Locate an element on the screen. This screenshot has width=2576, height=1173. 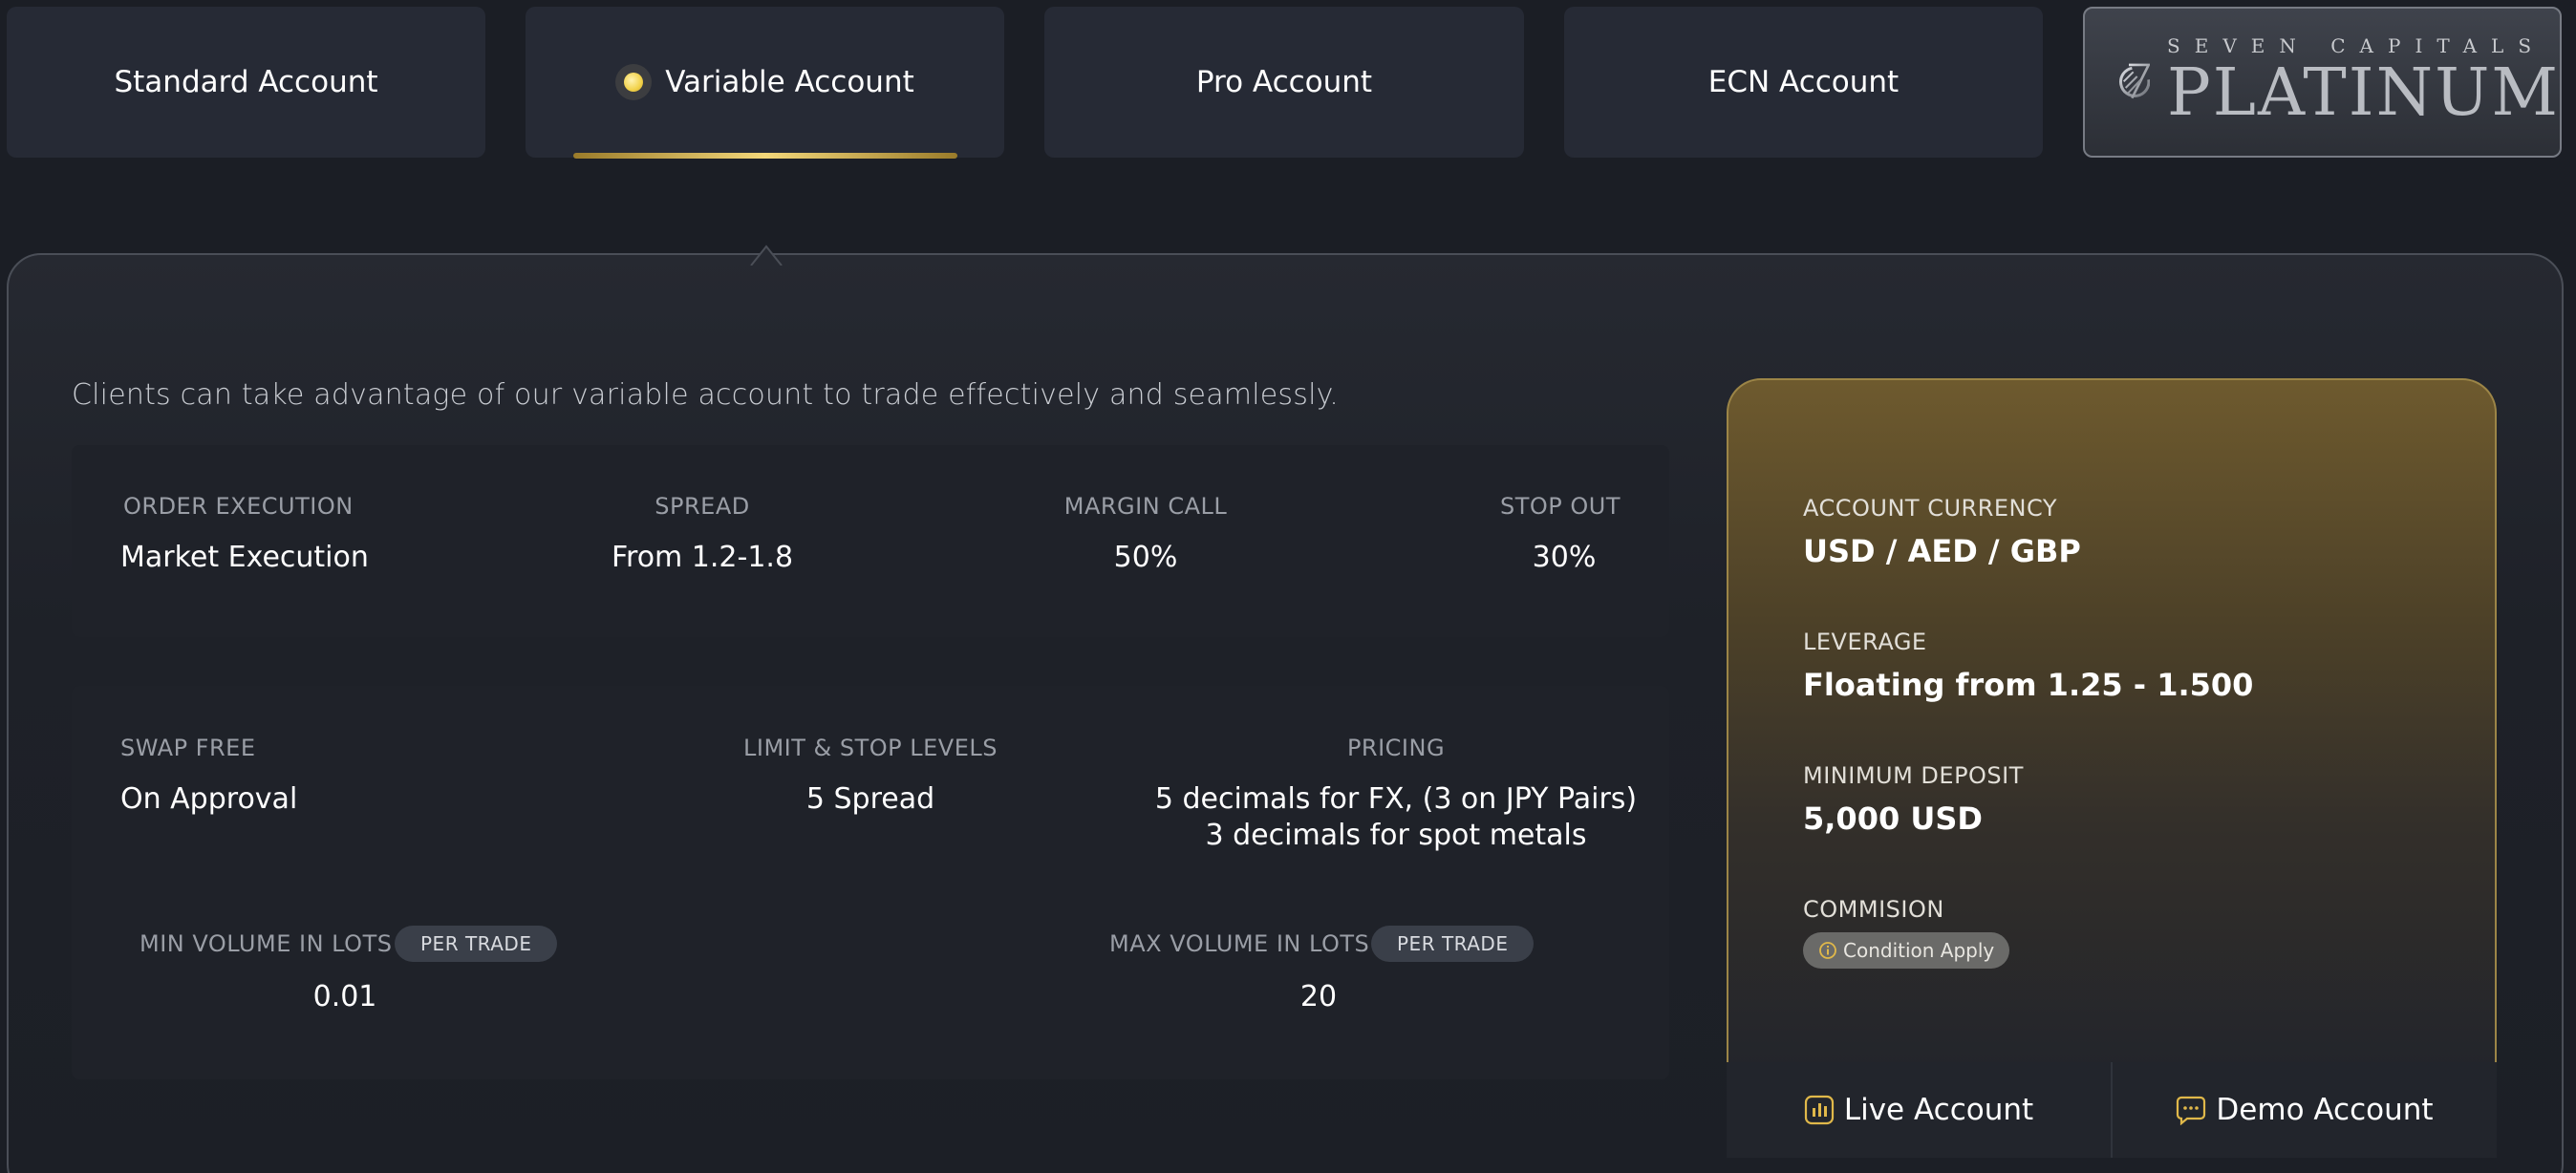
demo-account-label: Demo Account is located at coordinates (2325, 1110).